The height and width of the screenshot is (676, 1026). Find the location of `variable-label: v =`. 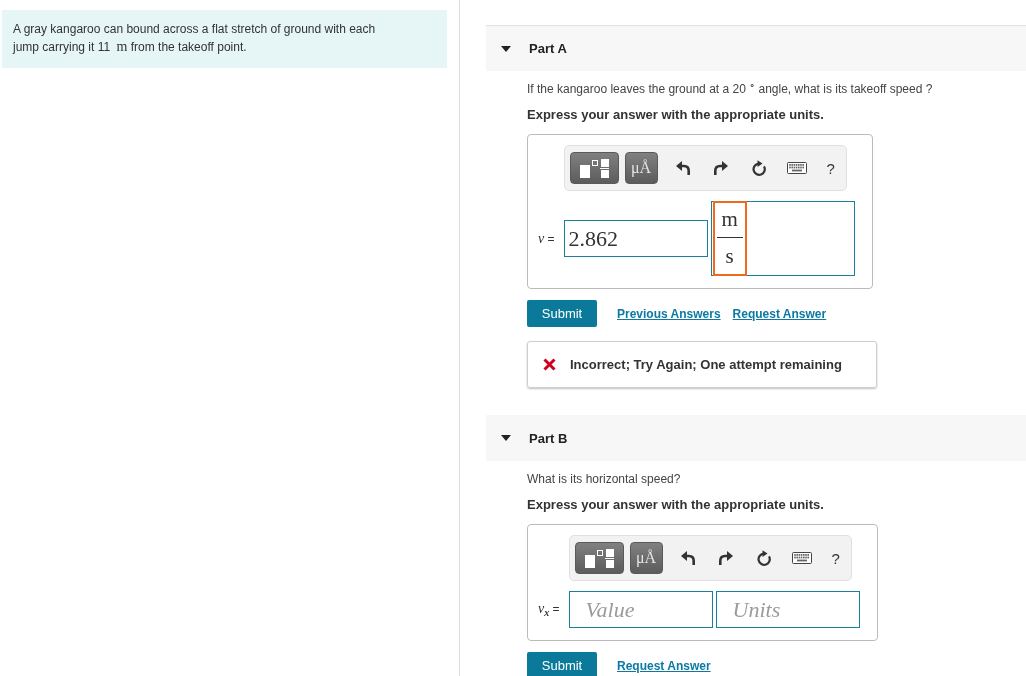

variable-label: v = is located at coordinates (546, 238).